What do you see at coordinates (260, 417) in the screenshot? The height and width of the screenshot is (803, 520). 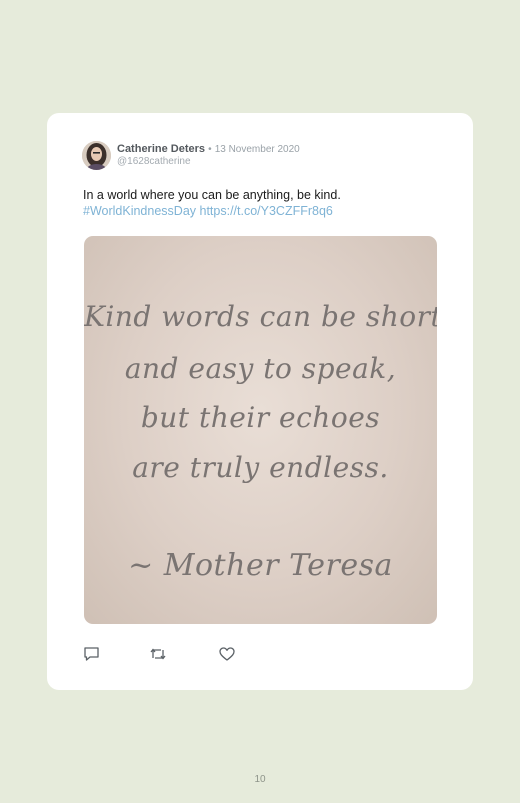 I see `quote-line: but their echoes` at bounding box center [260, 417].